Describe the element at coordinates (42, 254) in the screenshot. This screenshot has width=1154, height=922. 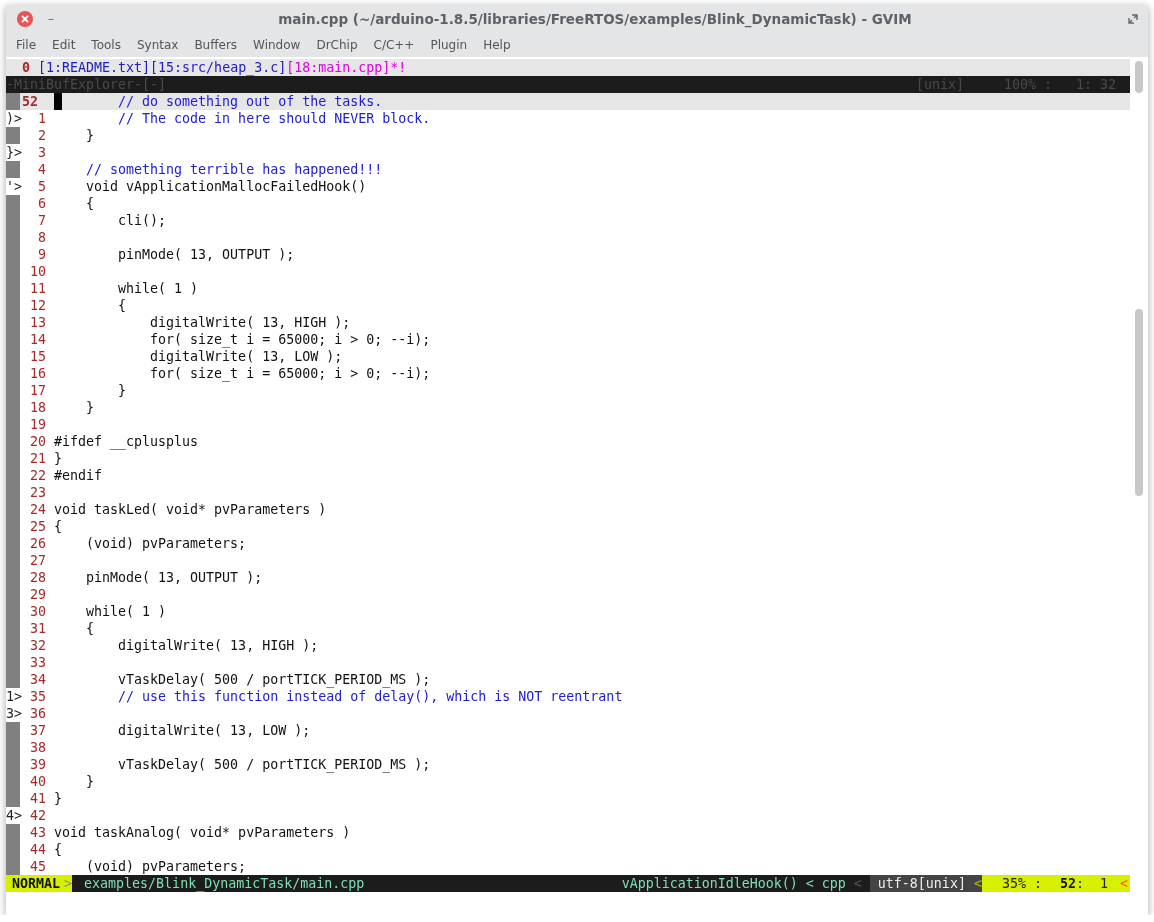
I see `line-number: 9` at that location.